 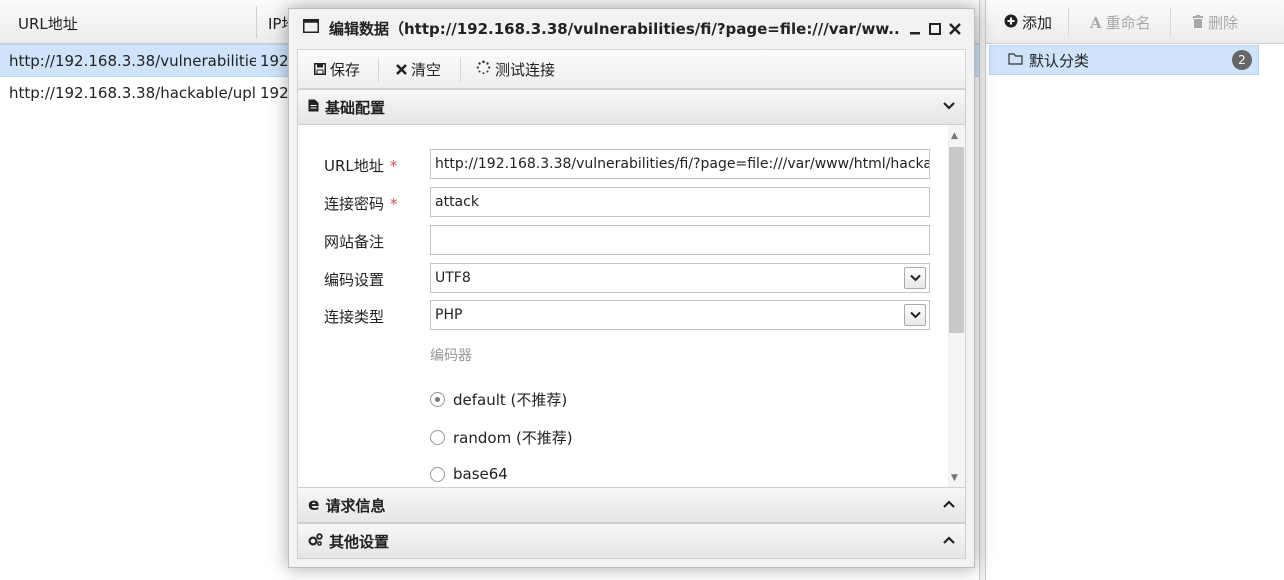 I want to click on encoder-title: 编码器, so click(x=451, y=356).